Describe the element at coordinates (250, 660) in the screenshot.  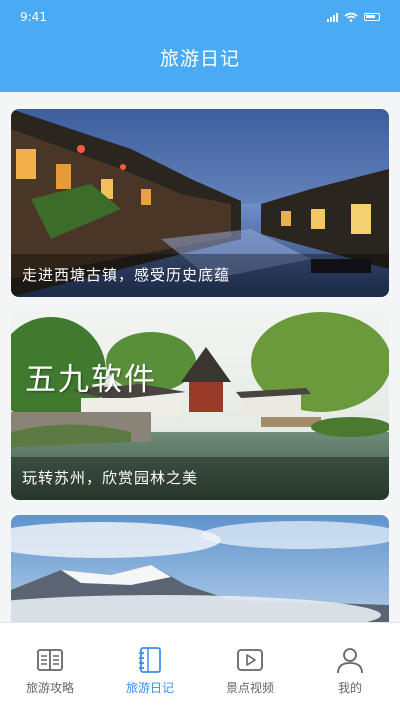
I see `video-play-icon` at that location.